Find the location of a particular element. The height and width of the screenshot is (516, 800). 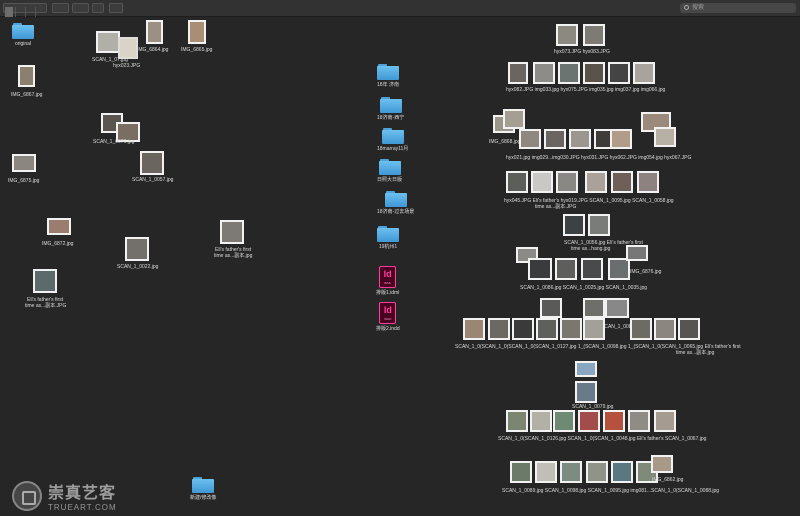

indesign-file-1: Id IDML 排版1.idml is located at coordinates (387, 281).